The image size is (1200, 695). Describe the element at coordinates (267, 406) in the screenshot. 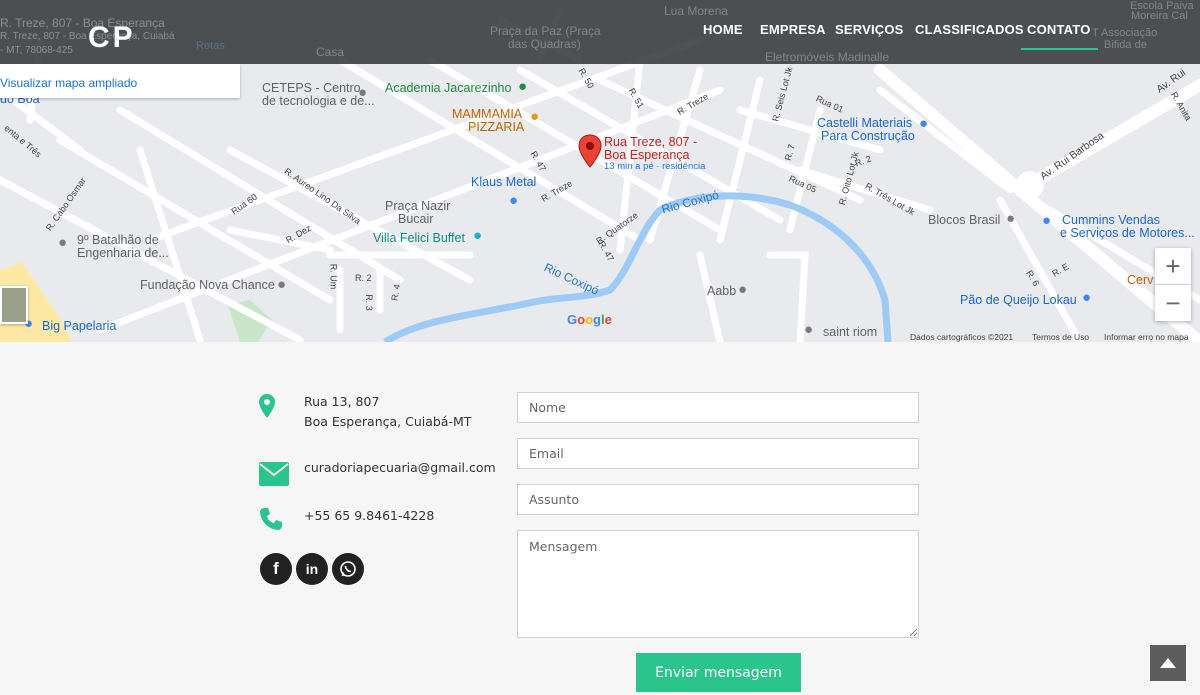

I see `location-icon` at that location.